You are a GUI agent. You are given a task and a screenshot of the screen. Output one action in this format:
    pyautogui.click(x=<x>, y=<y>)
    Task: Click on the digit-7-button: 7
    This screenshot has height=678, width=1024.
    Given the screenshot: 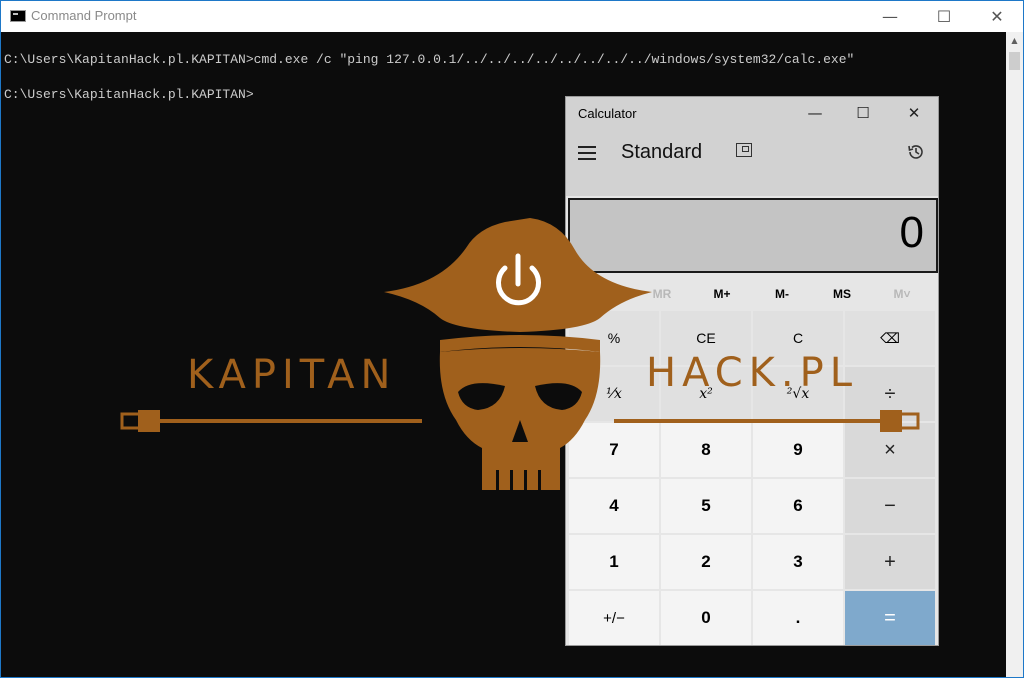 What is the action you would take?
    pyautogui.click(x=614, y=450)
    